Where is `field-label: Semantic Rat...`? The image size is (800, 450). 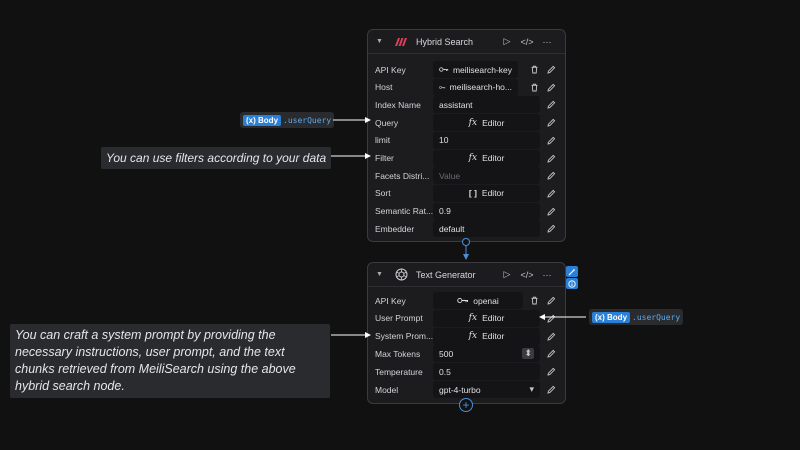 field-label: Semantic Rat... is located at coordinates (404, 211).